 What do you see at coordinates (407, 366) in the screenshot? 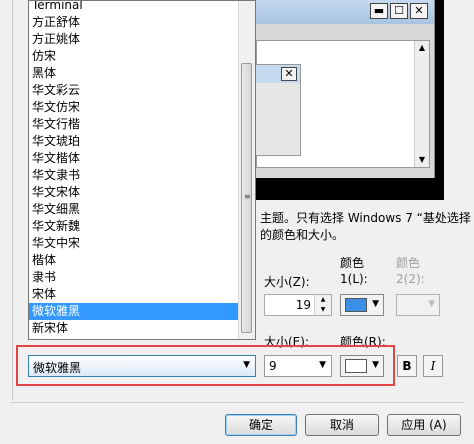
I see `bold-button: B` at bounding box center [407, 366].